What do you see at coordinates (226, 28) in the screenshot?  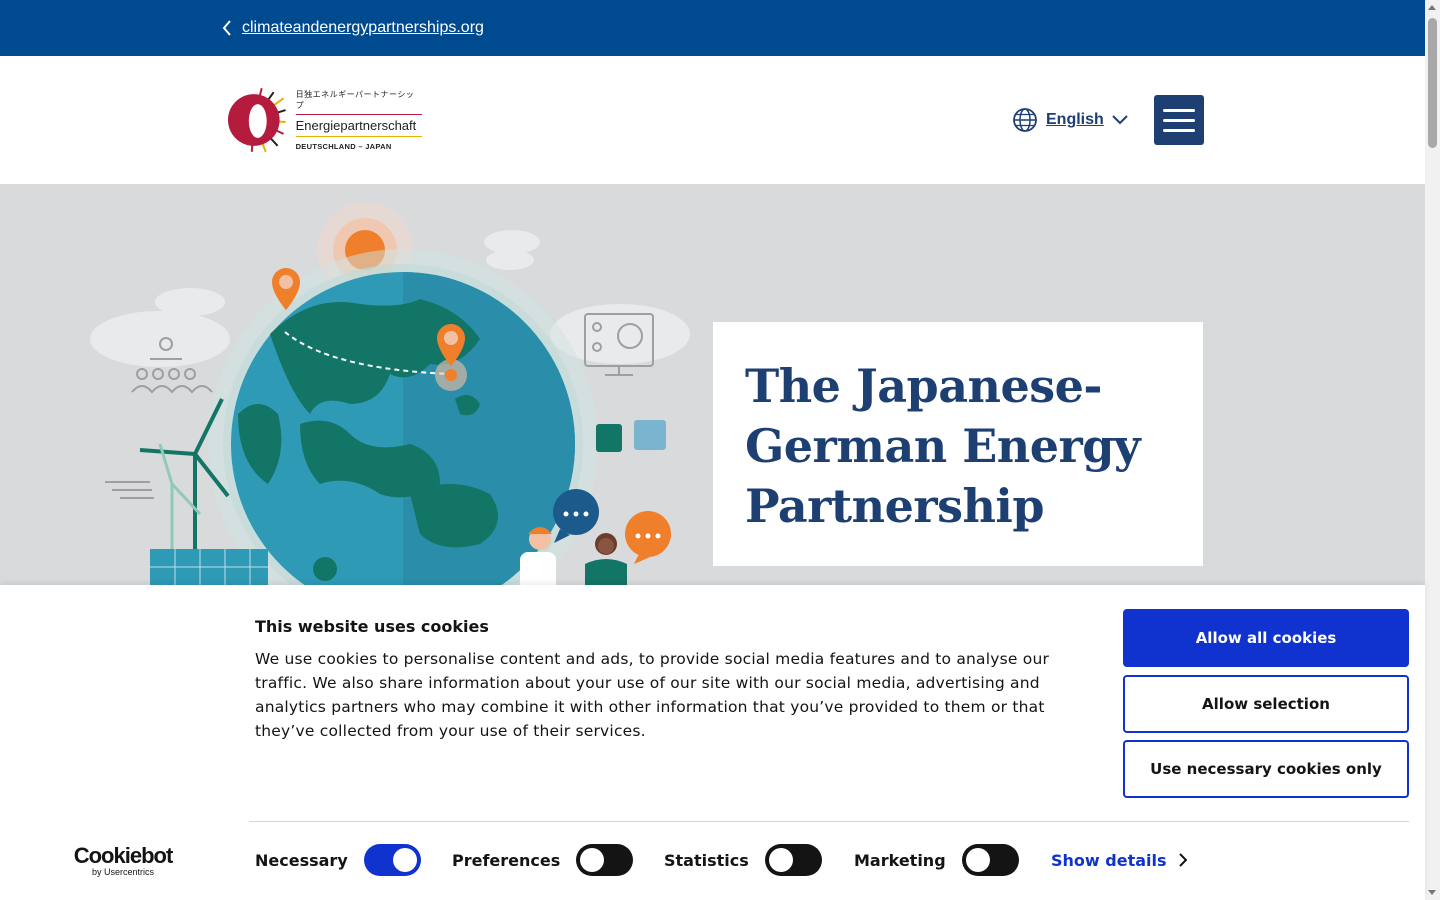 I see `chevron-left-icon` at bounding box center [226, 28].